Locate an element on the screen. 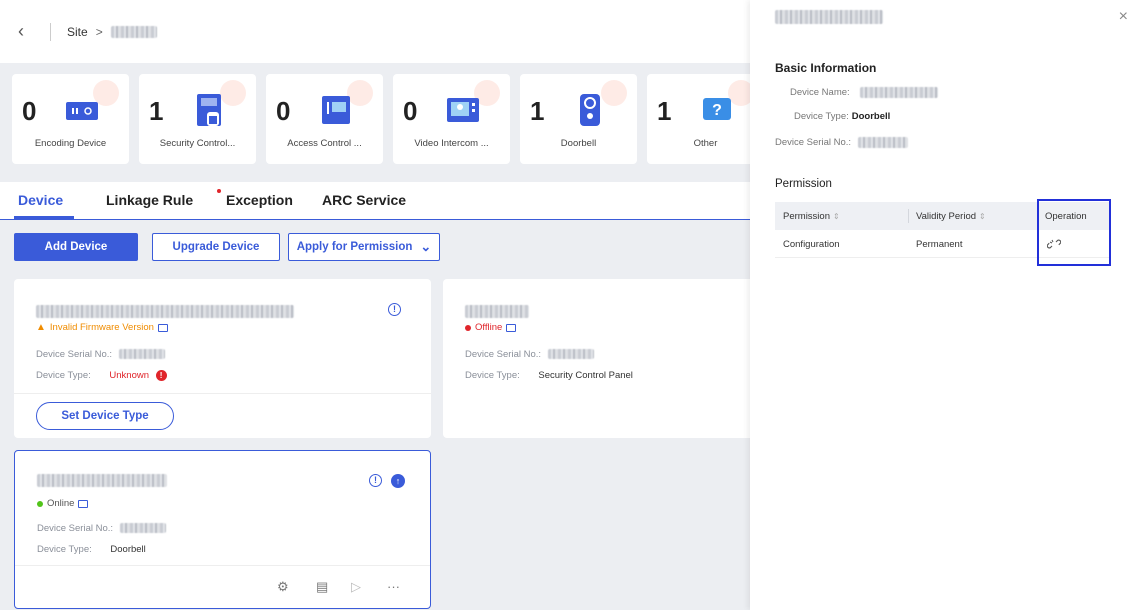  basic-info-title: Basic Information is located at coordinates (826, 68).